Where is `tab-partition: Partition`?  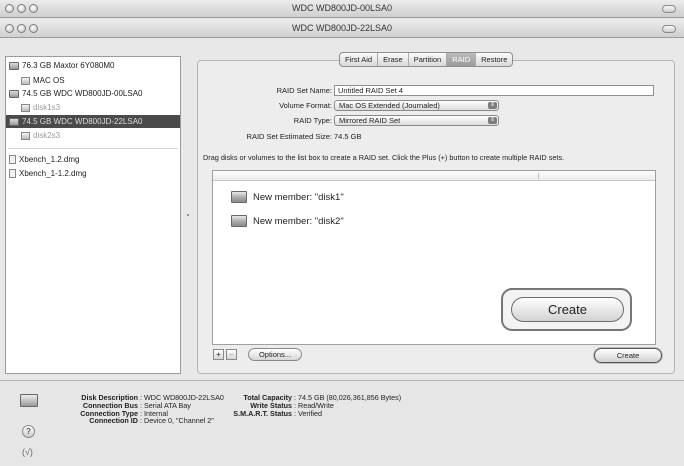
tab-partition: Partition is located at coordinates (428, 59).